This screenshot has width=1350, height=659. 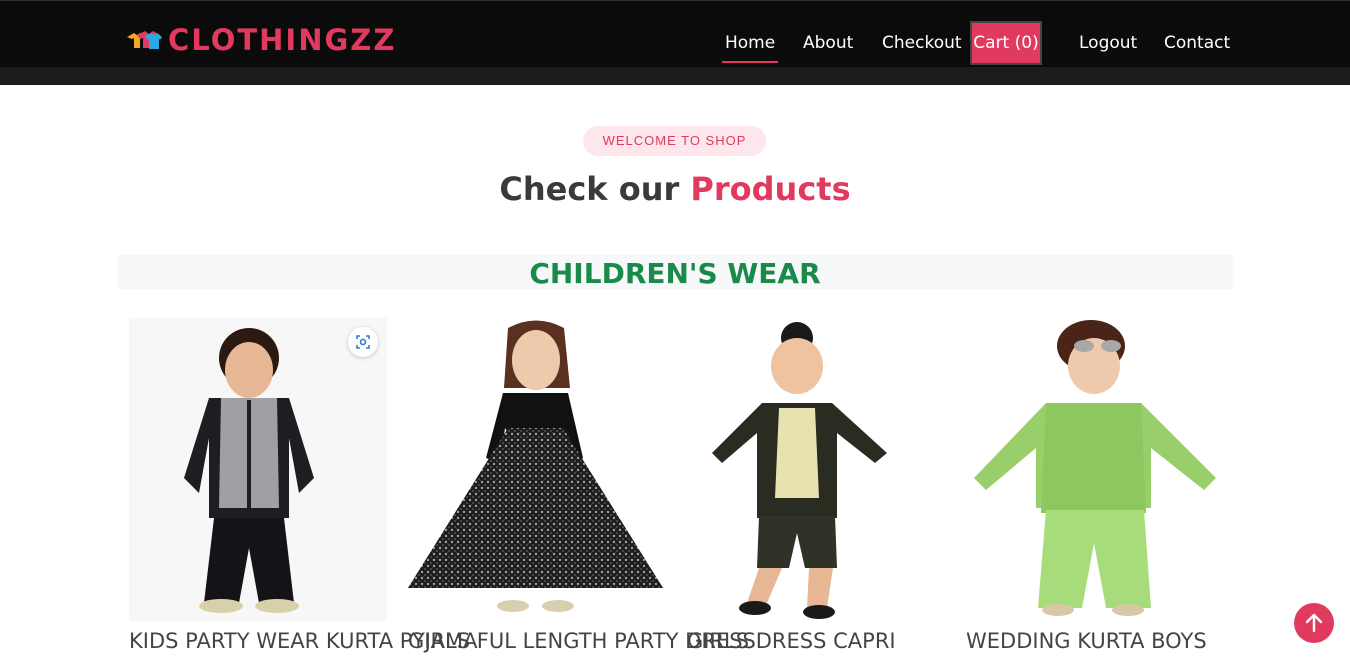 What do you see at coordinates (303, 641) in the screenshot?
I see `product-name: KIDS PARTY WEAR KURTA PYJAMA` at bounding box center [303, 641].